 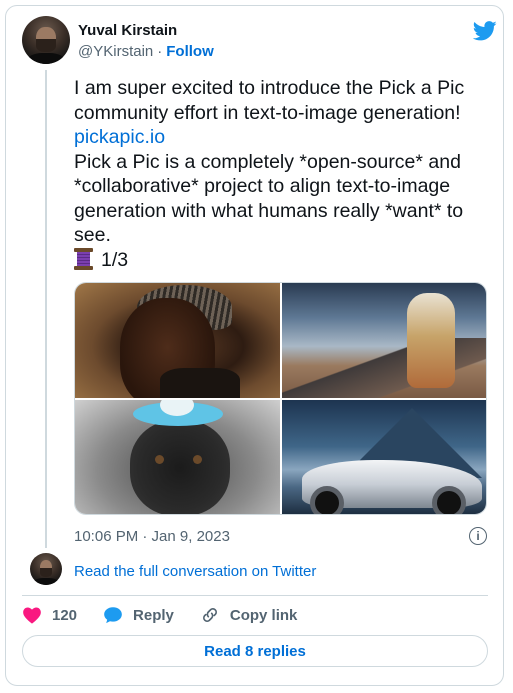 What do you see at coordinates (127, 30) in the screenshot?
I see `author-name: Yuval Kirstain` at bounding box center [127, 30].